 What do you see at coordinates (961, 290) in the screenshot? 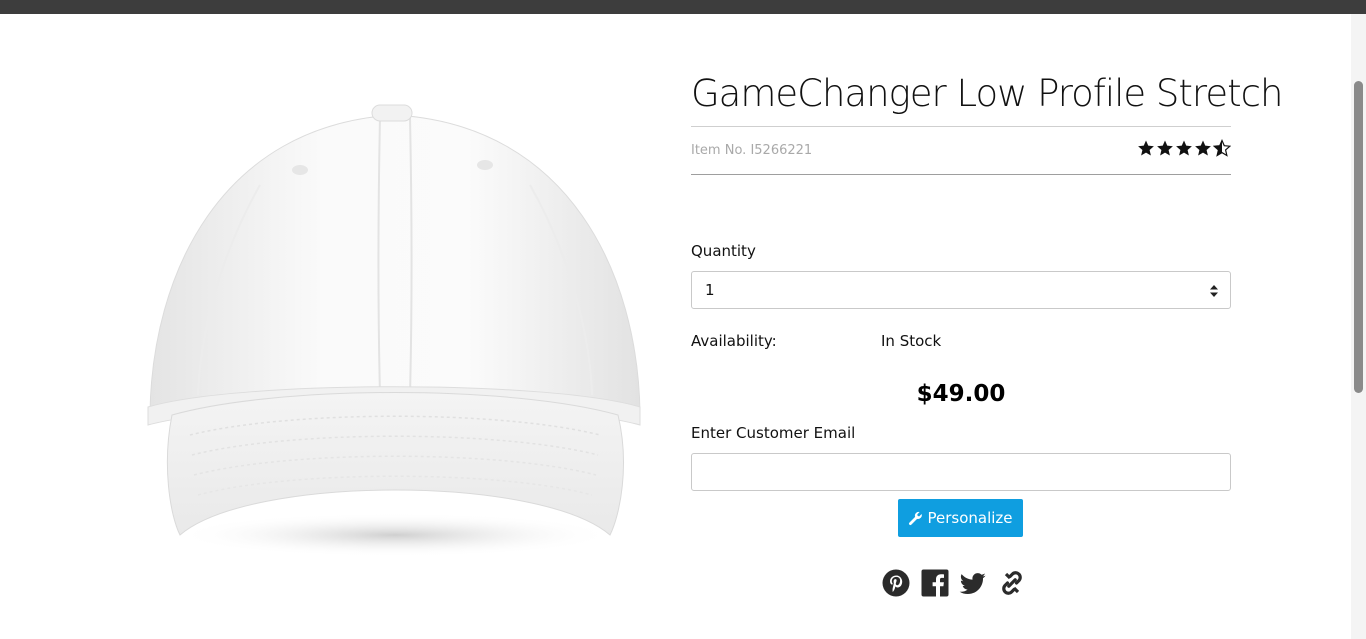
I see `quantity-select: 1` at bounding box center [961, 290].